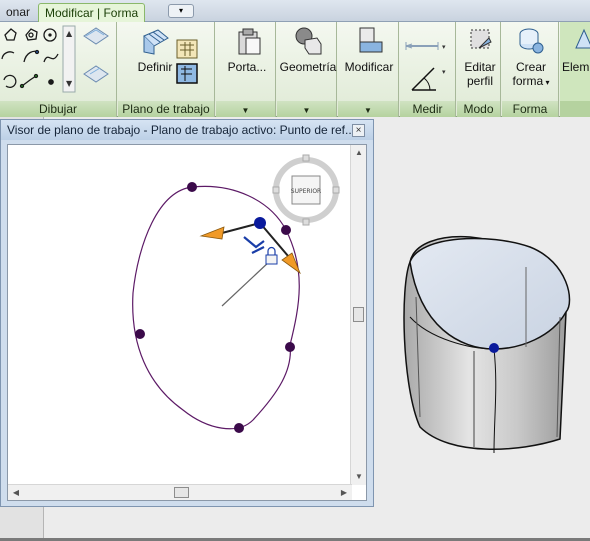  Describe the element at coordinates (428, 79) in the screenshot. I see `angular-dimension-icon: ▾` at that location.